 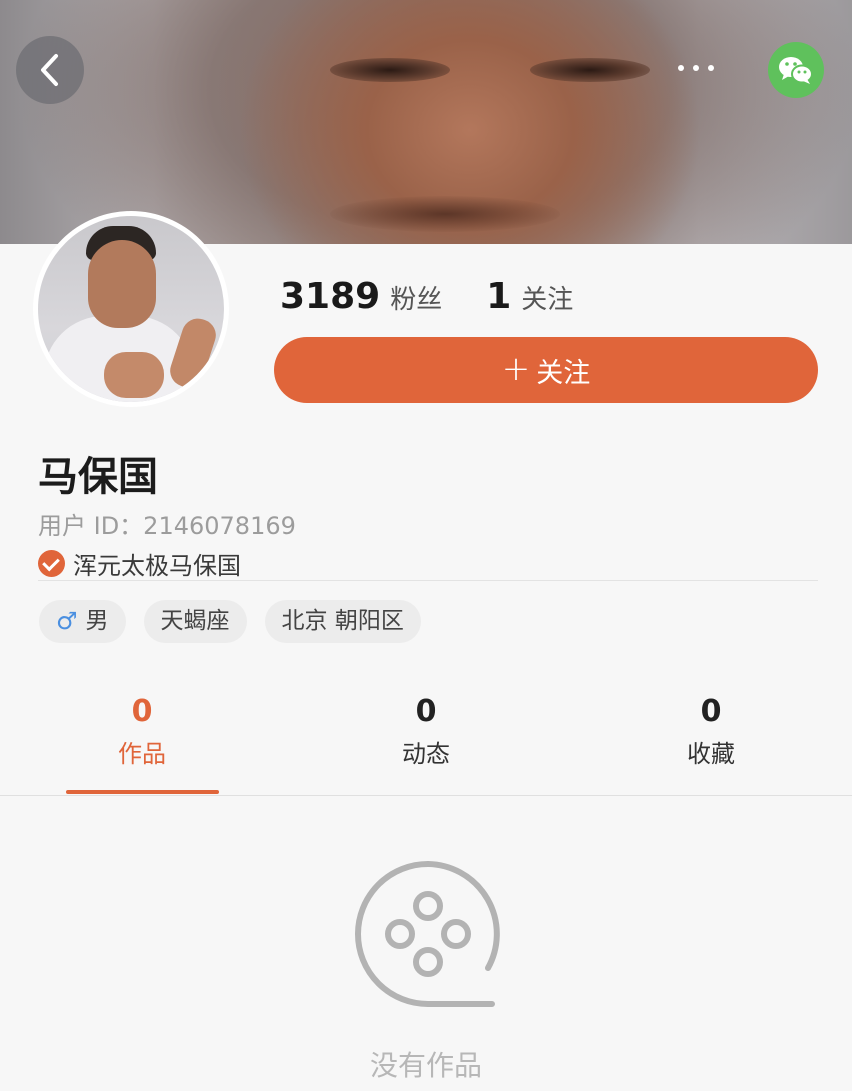 What do you see at coordinates (330, 296) in the screenshot?
I see `fans-count: 3189` at bounding box center [330, 296].